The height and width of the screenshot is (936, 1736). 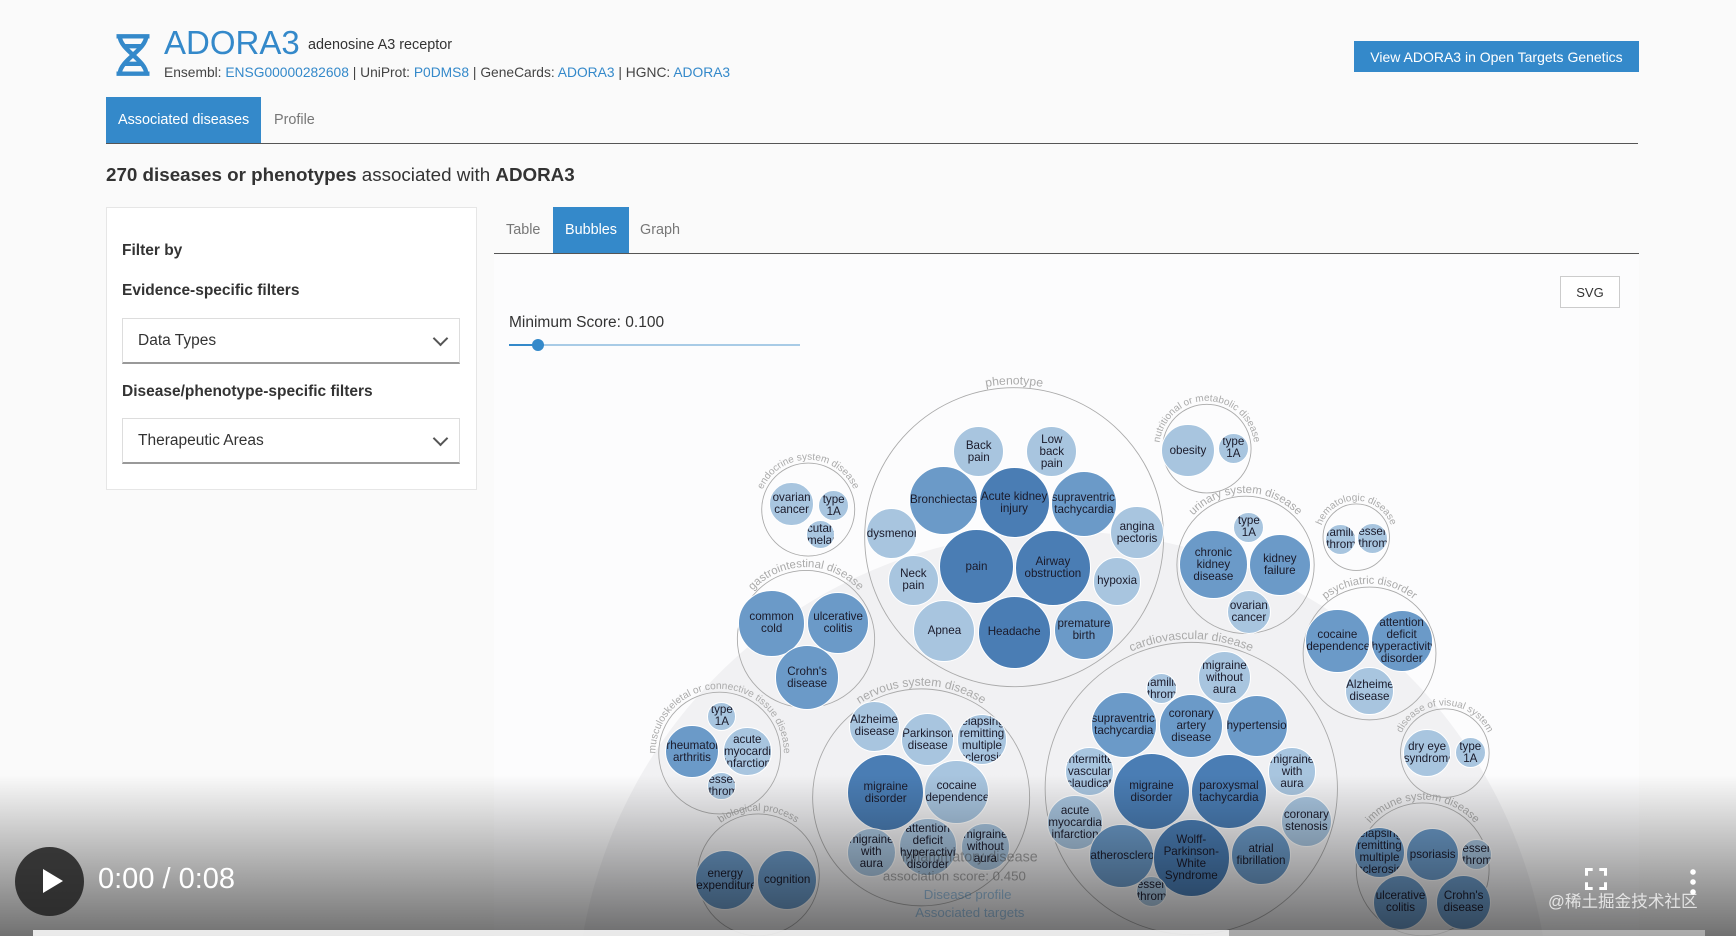 What do you see at coordinates (1623, 901) in the screenshot?
I see `watermark: @稀土掘金技术社区` at bounding box center [1623, 901].